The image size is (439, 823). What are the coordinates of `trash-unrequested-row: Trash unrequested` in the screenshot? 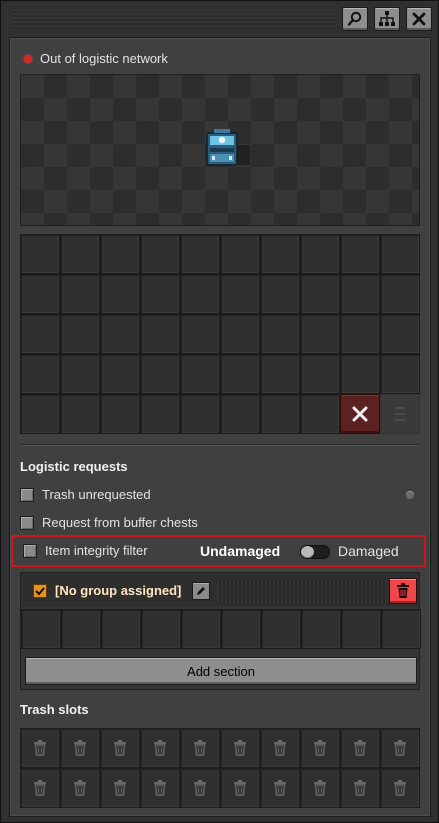 It's located at (85, 494).